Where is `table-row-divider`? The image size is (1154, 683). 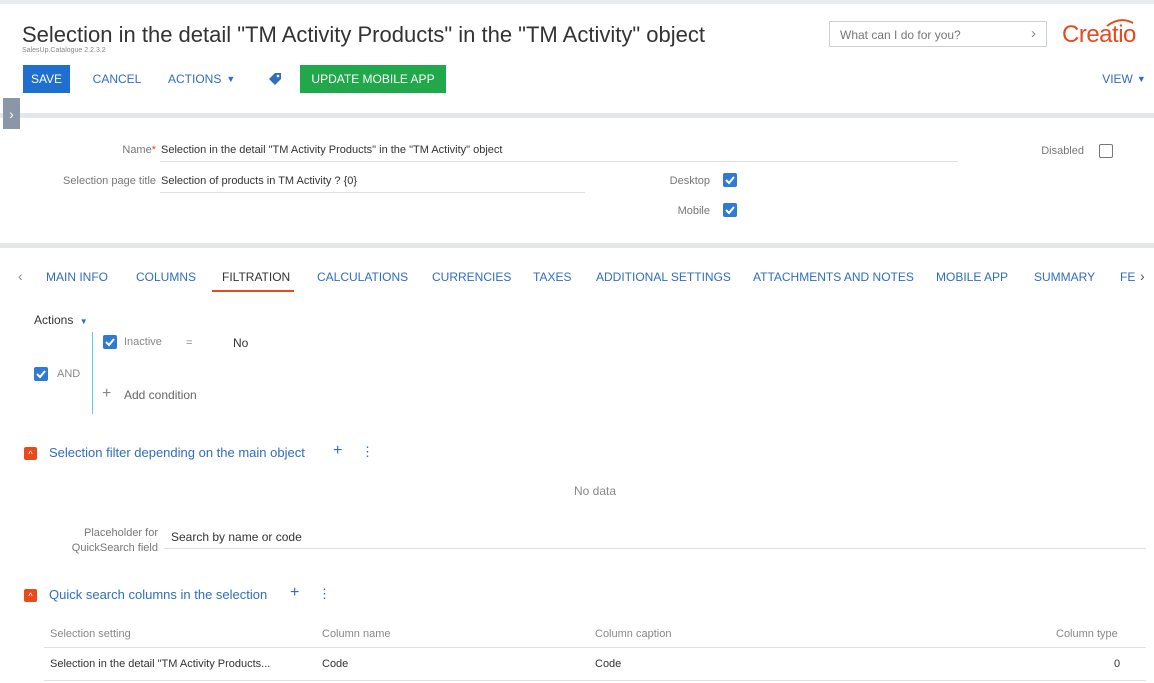 table-row-divider is located at coordinates (595, 680).